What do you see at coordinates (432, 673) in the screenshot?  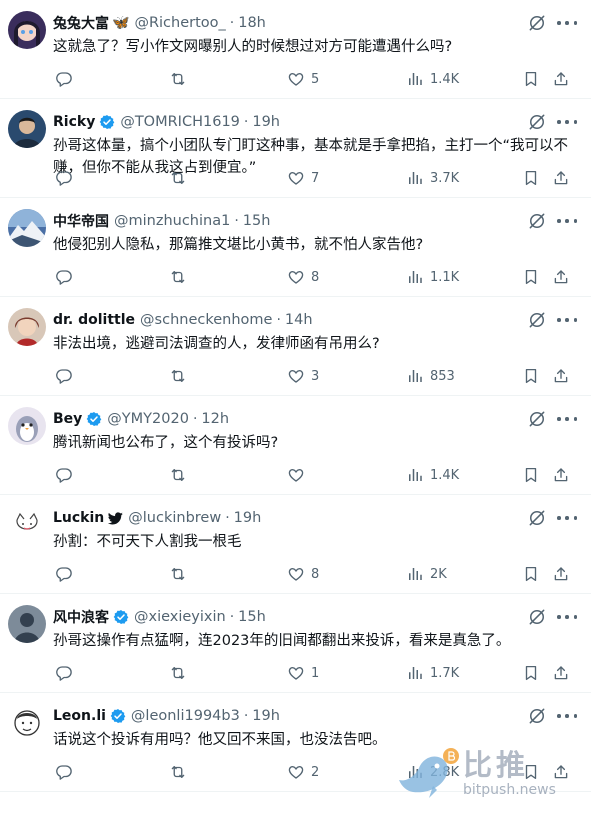 I see `views-button: 1.7K` at bounding box center [432, 673].